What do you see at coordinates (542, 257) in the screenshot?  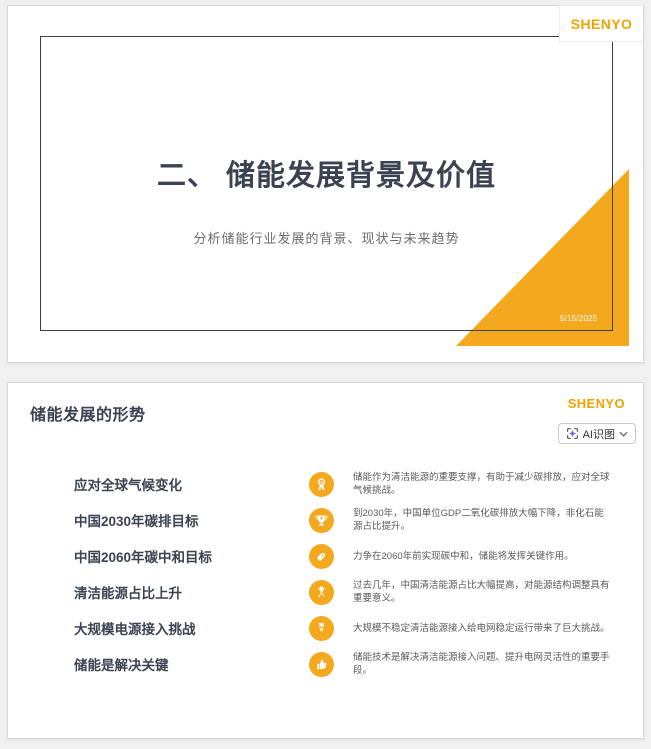 I see `corner-accent-triangle` at bounding box center [542, 257].